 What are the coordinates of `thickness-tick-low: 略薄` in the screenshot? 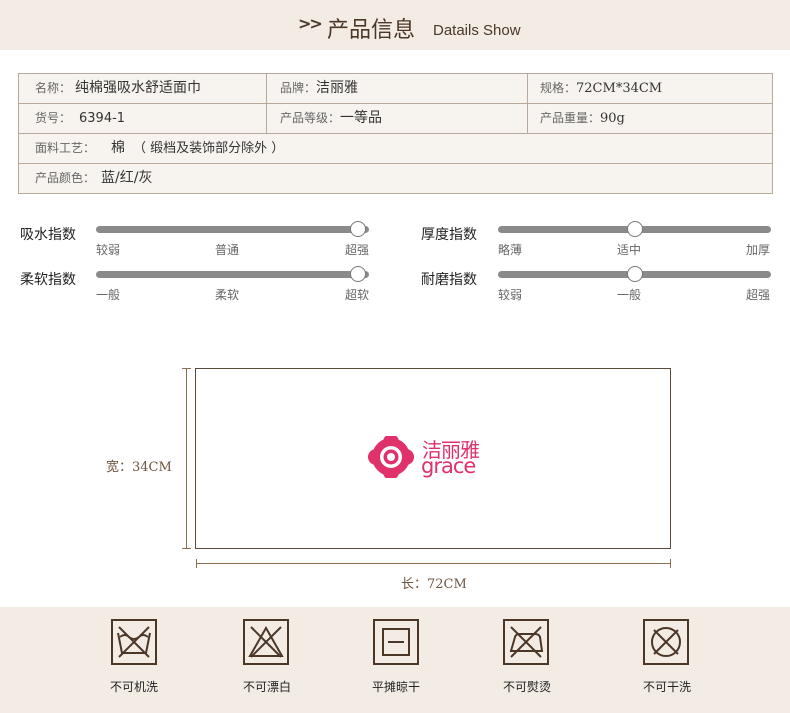 It's located at (510, 250).